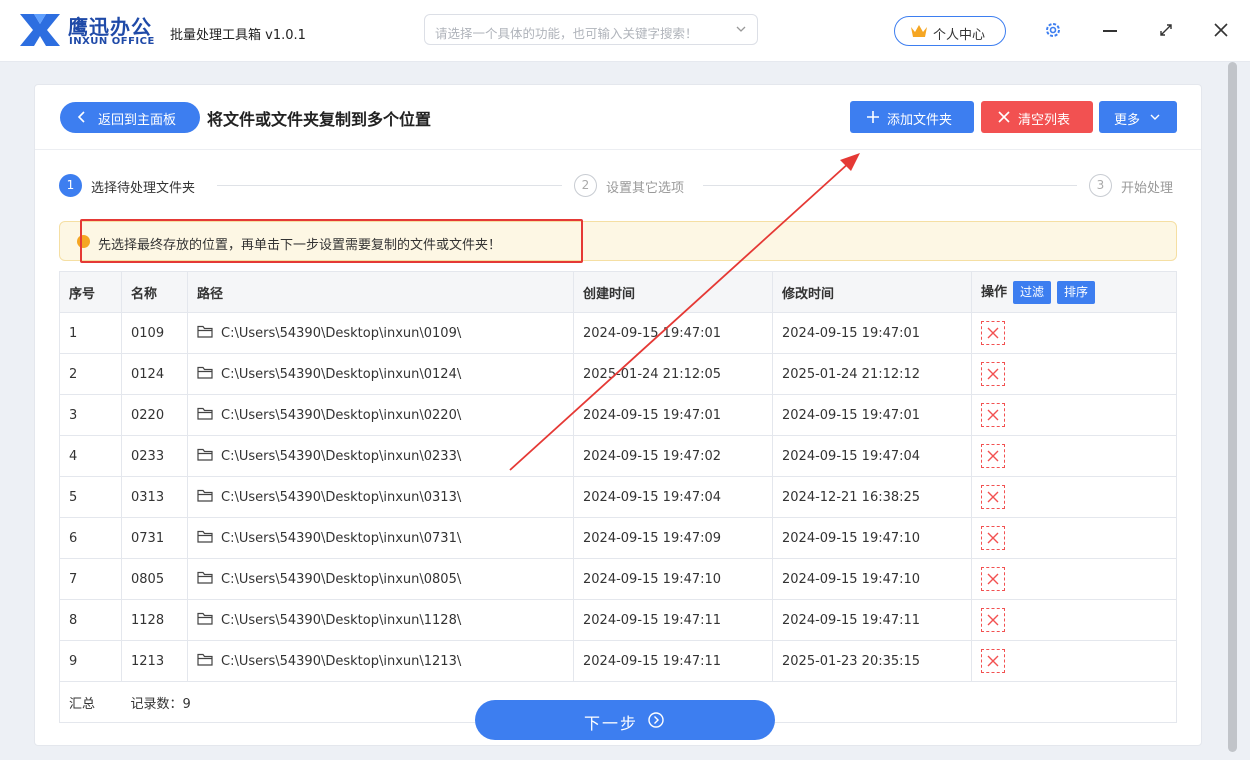 This screenshot has height=760, width=1250. Describe the element at coordinates (1166, 30) in the screenshot. I see `maximize-icon` at that location.